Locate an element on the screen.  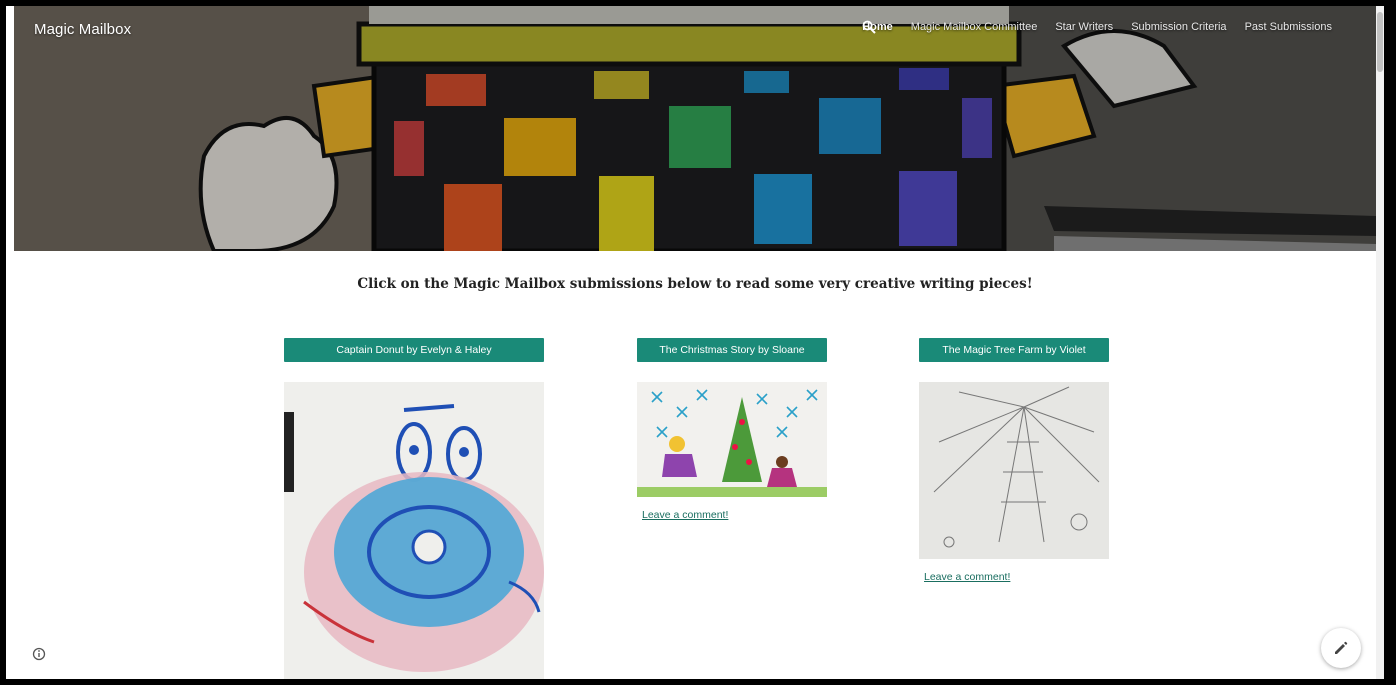
card-button-magic-tree-farm: The Magic Tree Farm by Violet is located at coordinates (1014, 350).